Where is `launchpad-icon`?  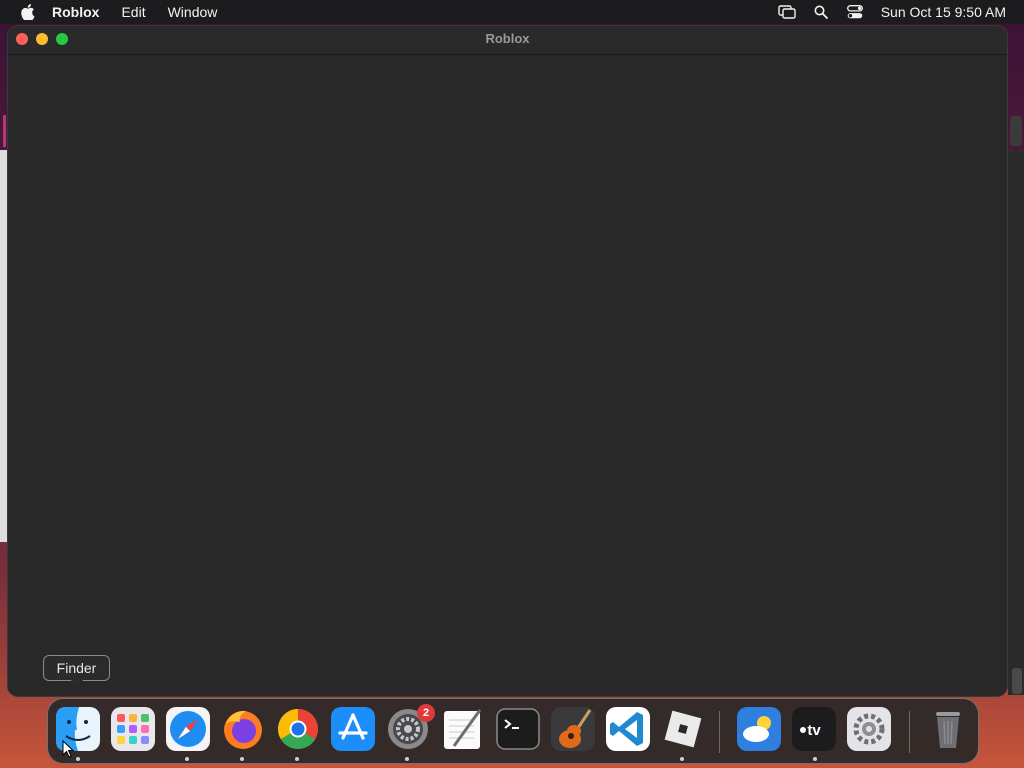
launchpad-icon is located at coordinates (133, 729).